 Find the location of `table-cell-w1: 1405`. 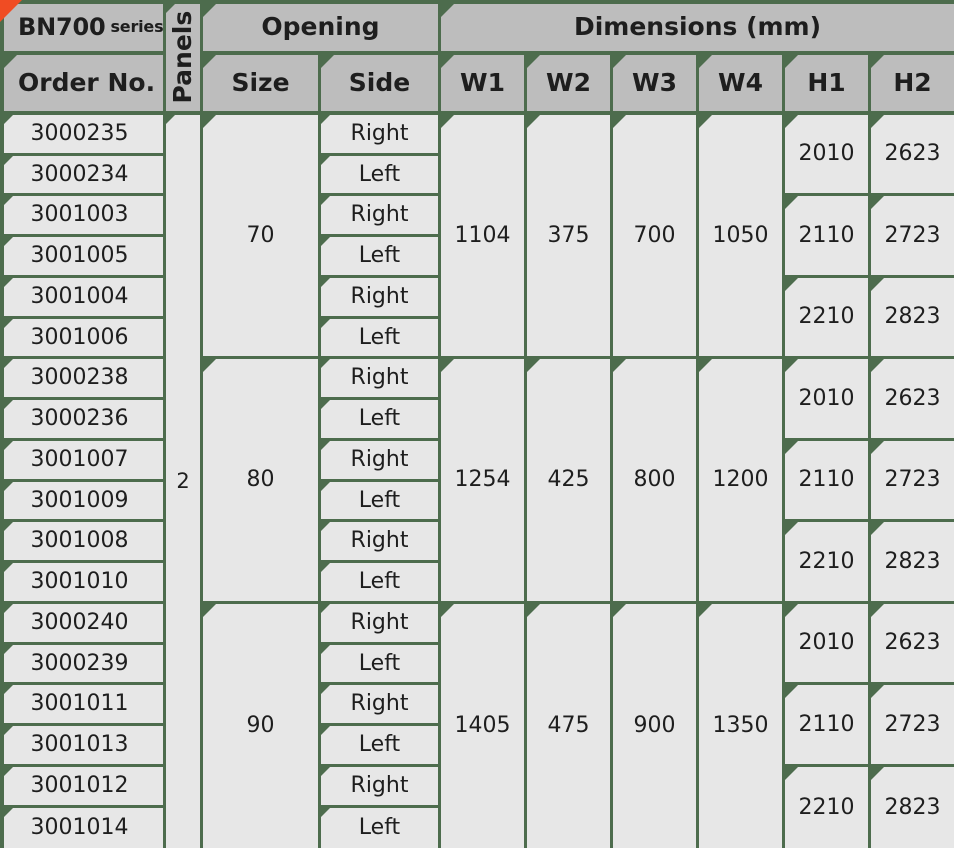

table-cell-w1: 1405 is located at coordinates (482, 726).